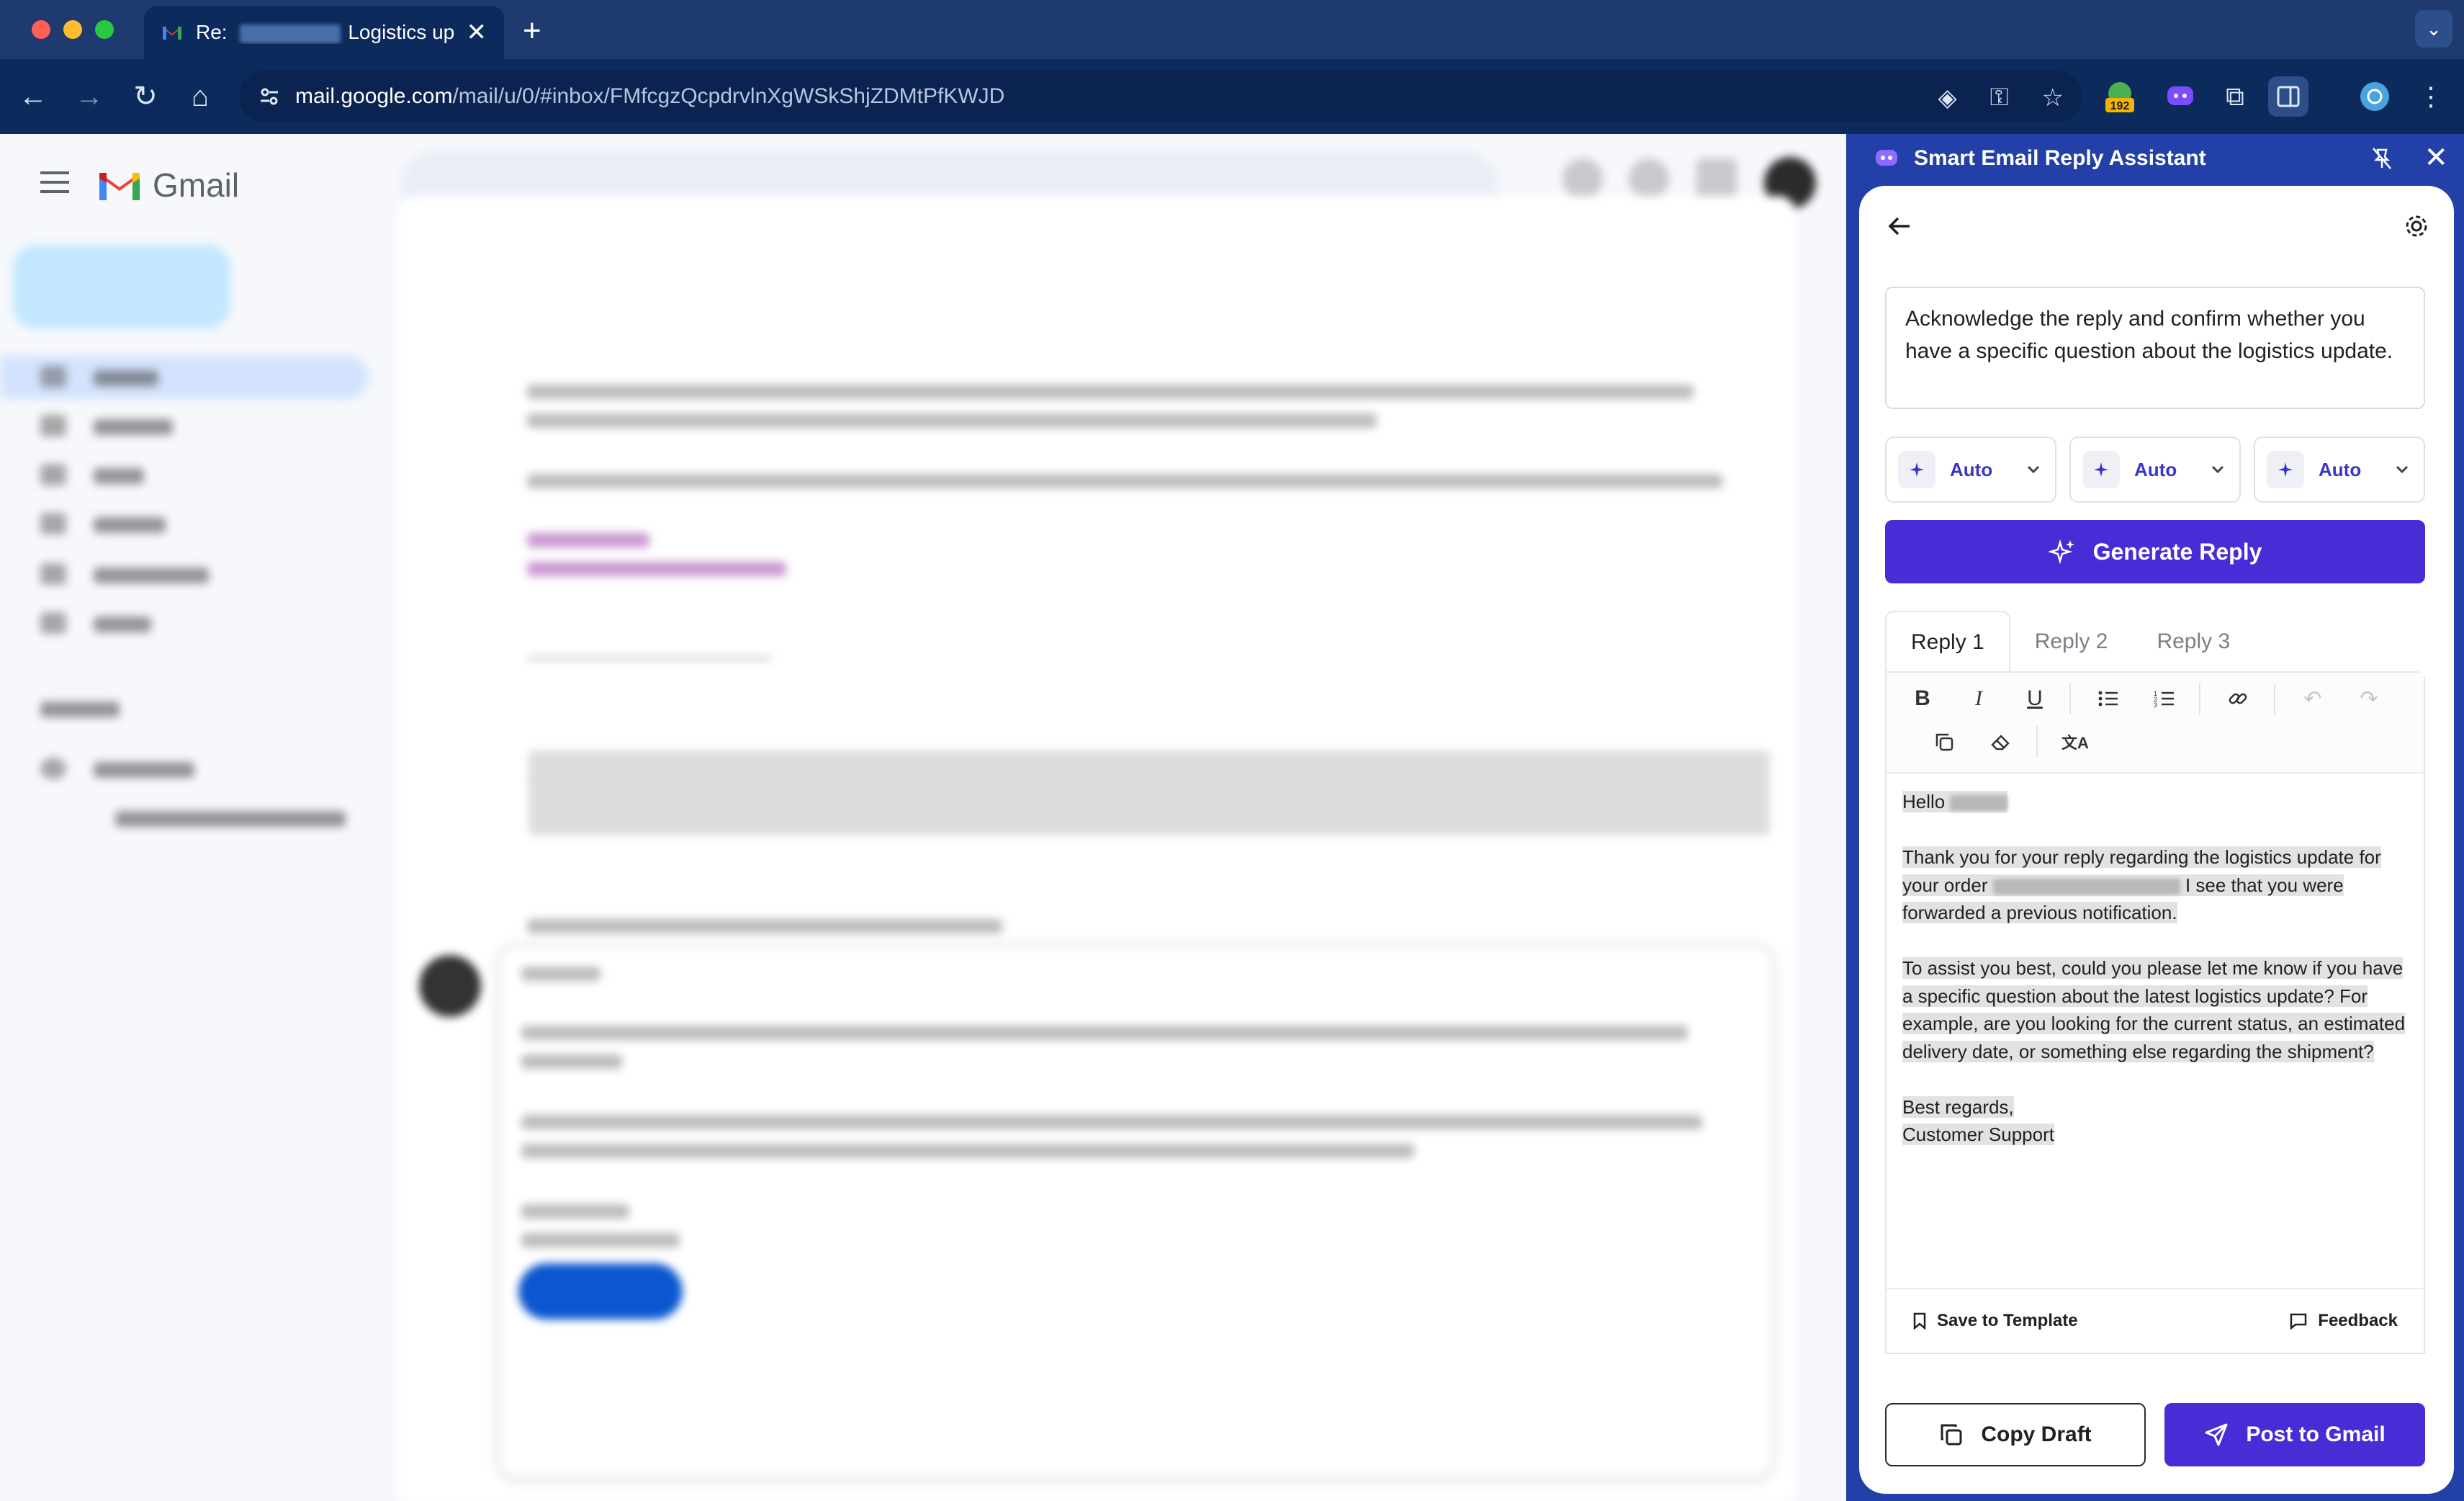 The width and height of the screenshot is (2464, 1501). Describe the element at coordinates (1922, 698) in the screenshot. I see `bold-icon: B` at that location.